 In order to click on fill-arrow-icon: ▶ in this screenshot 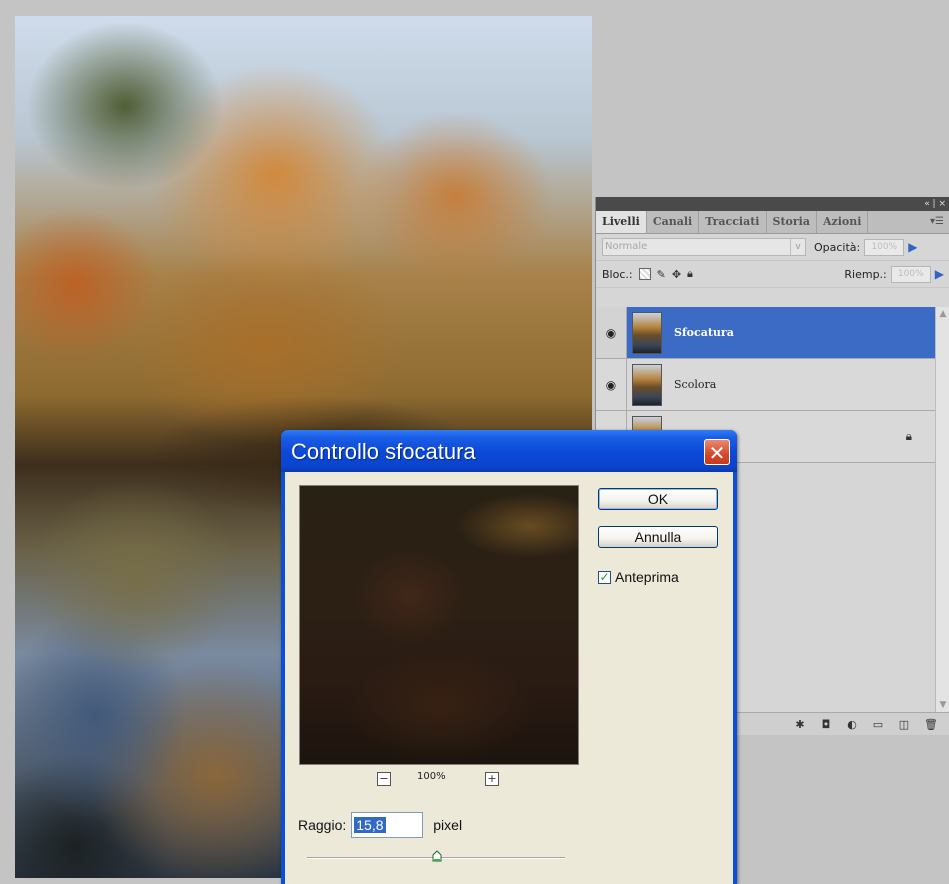, I will do `click(939, 274)`.